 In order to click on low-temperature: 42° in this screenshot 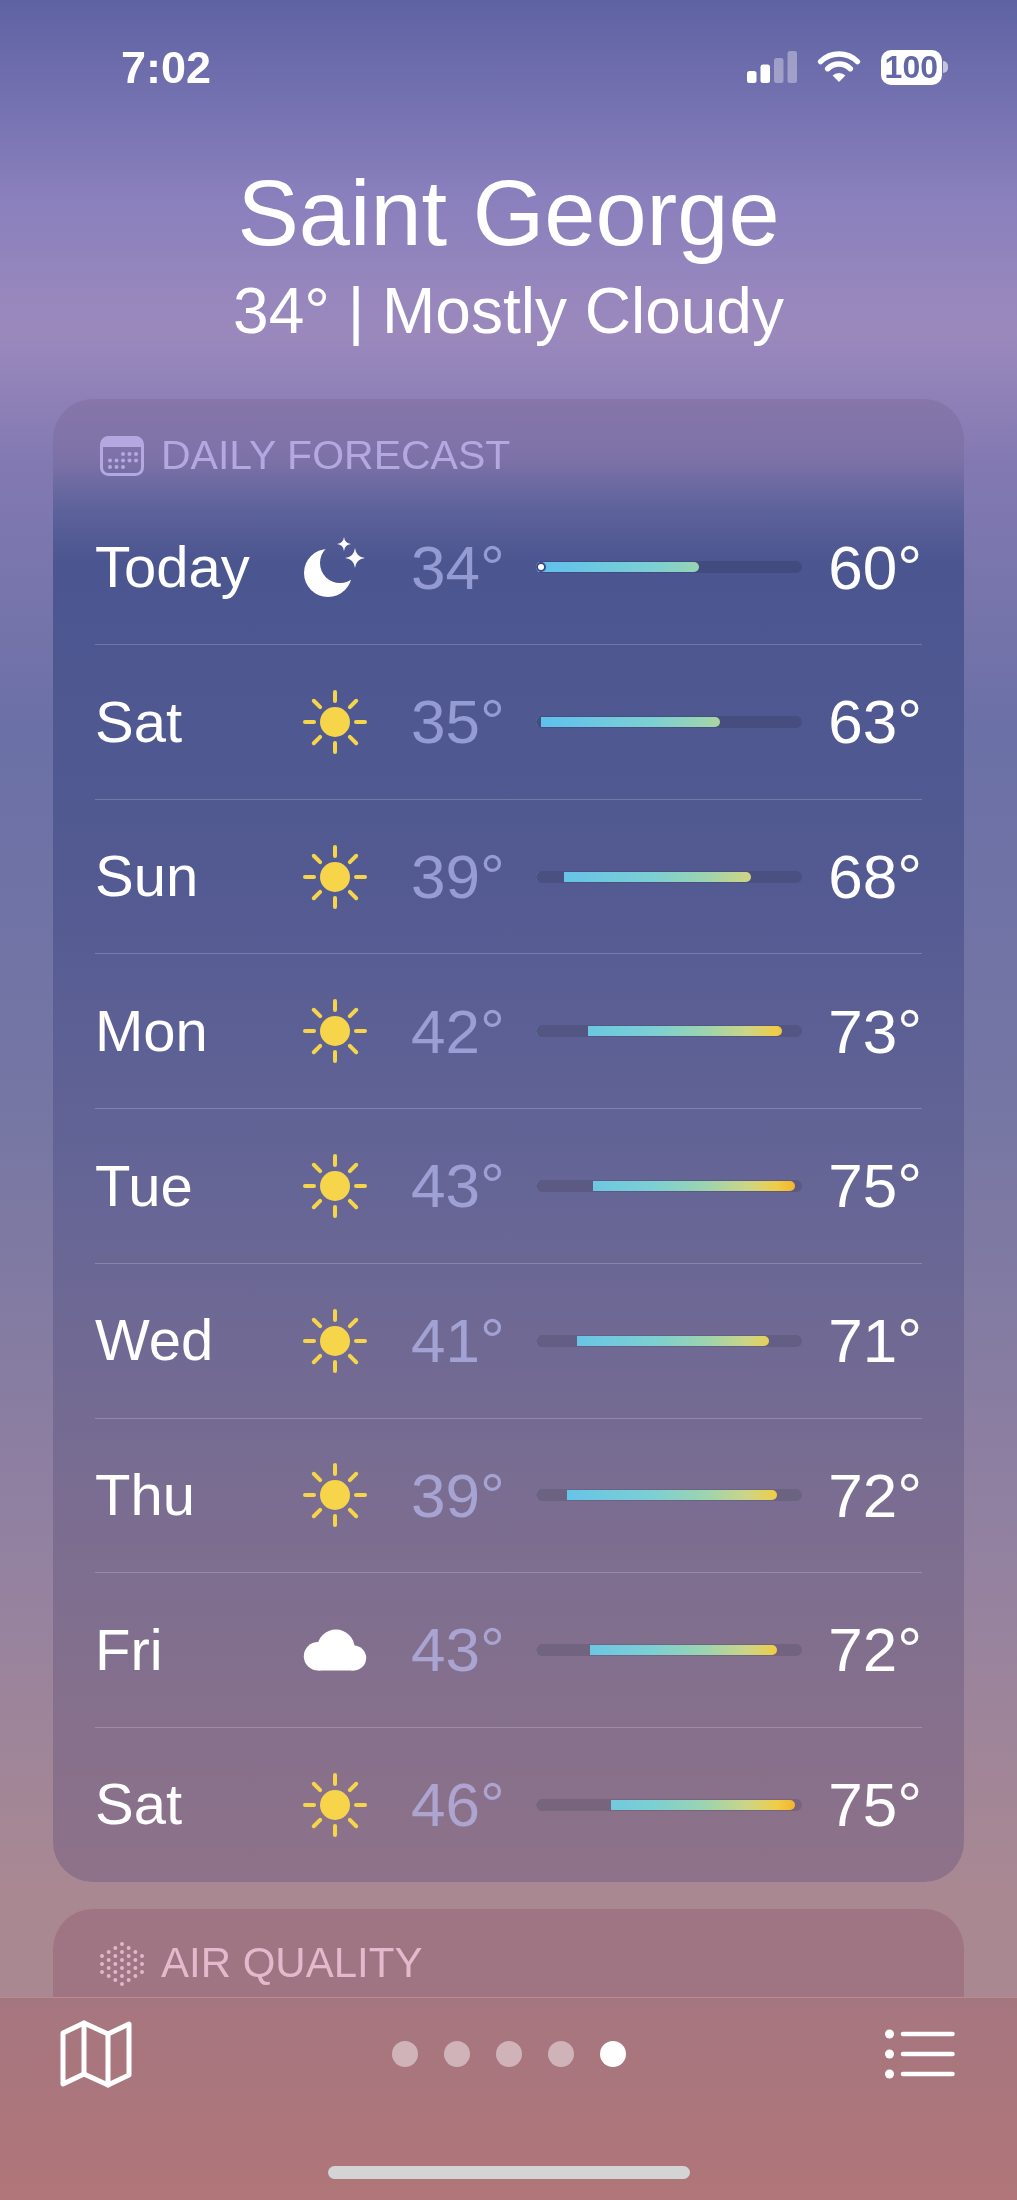, I will do `click(458, 1031)`.